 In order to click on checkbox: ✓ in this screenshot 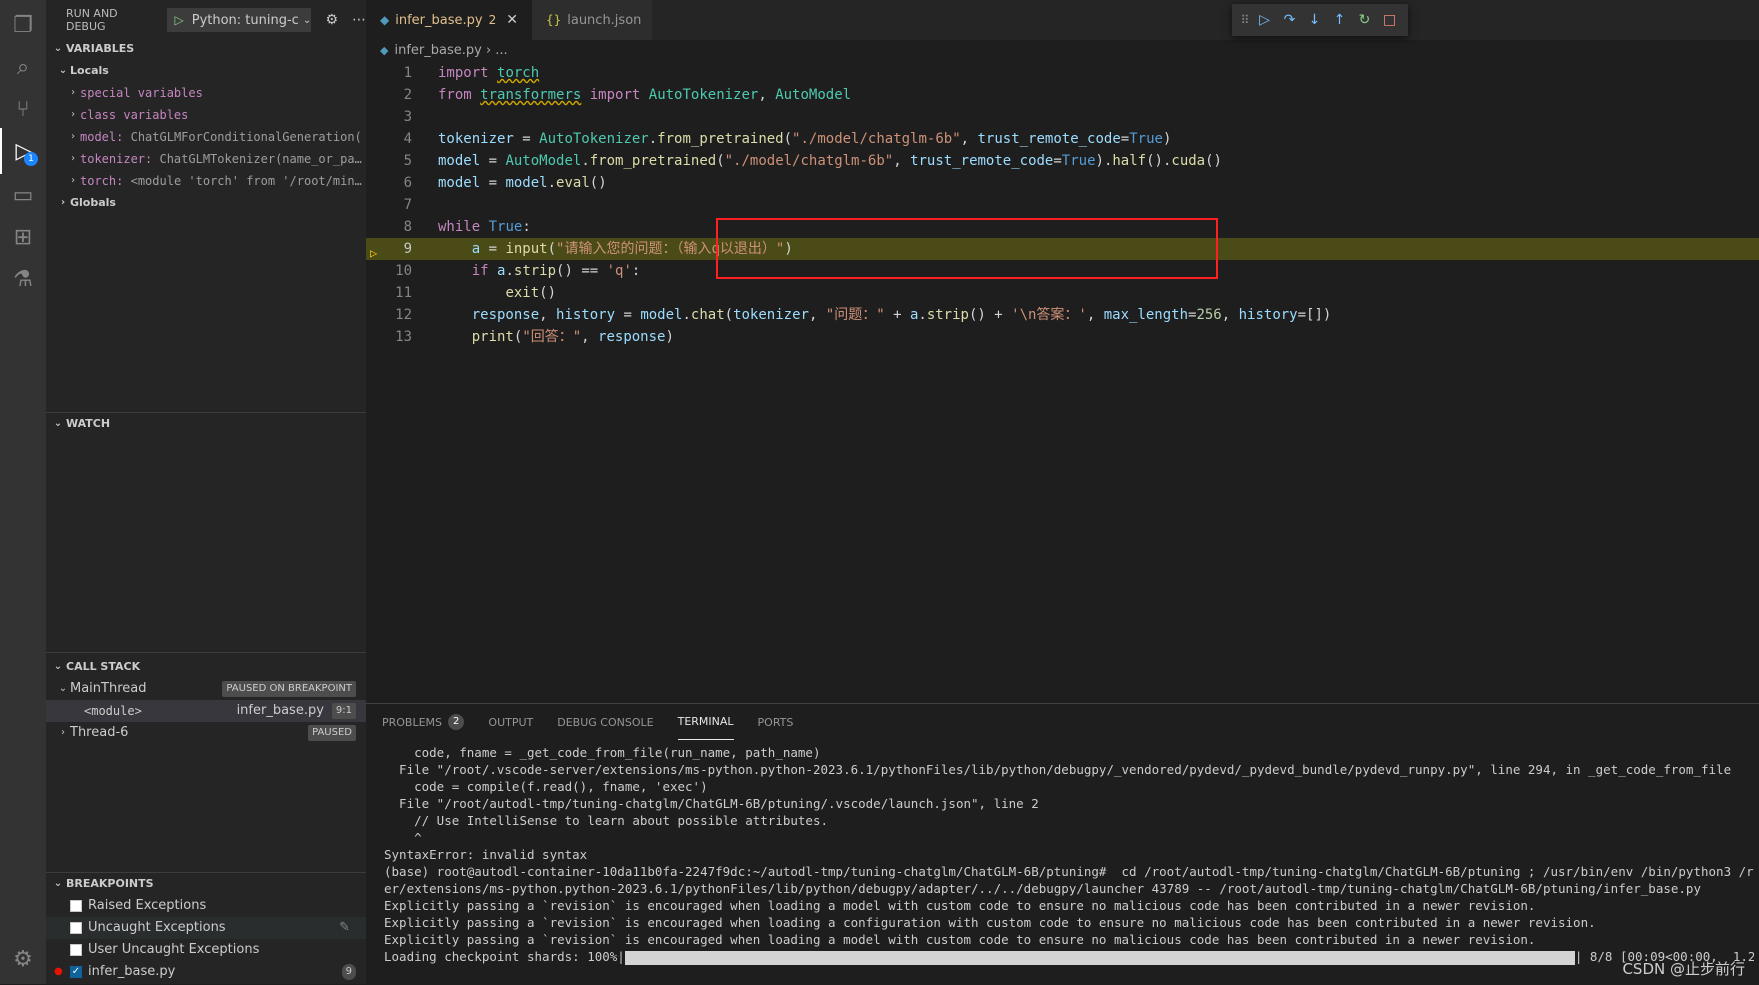, I will do `click(76, 972)`.